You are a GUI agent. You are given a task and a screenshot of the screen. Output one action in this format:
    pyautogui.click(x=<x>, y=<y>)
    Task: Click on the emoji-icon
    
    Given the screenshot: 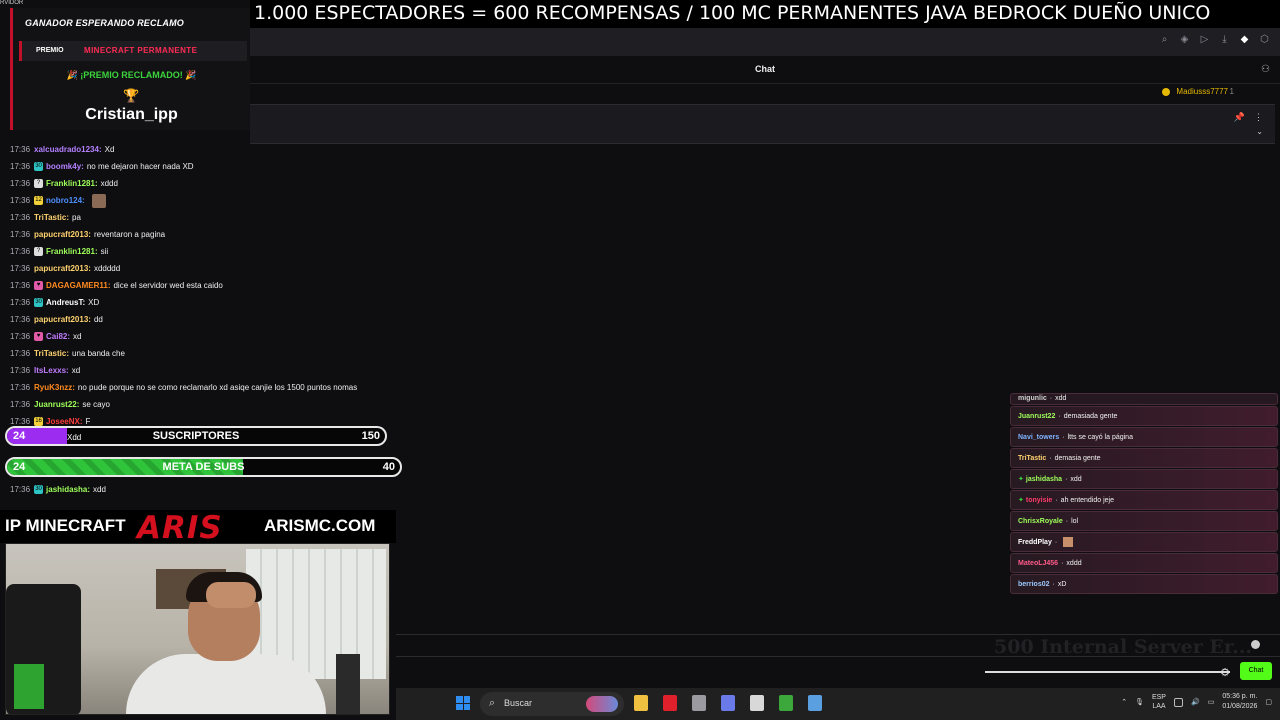 What is the action you would take?
    pyautogui.click(x=1255, y=644)
    